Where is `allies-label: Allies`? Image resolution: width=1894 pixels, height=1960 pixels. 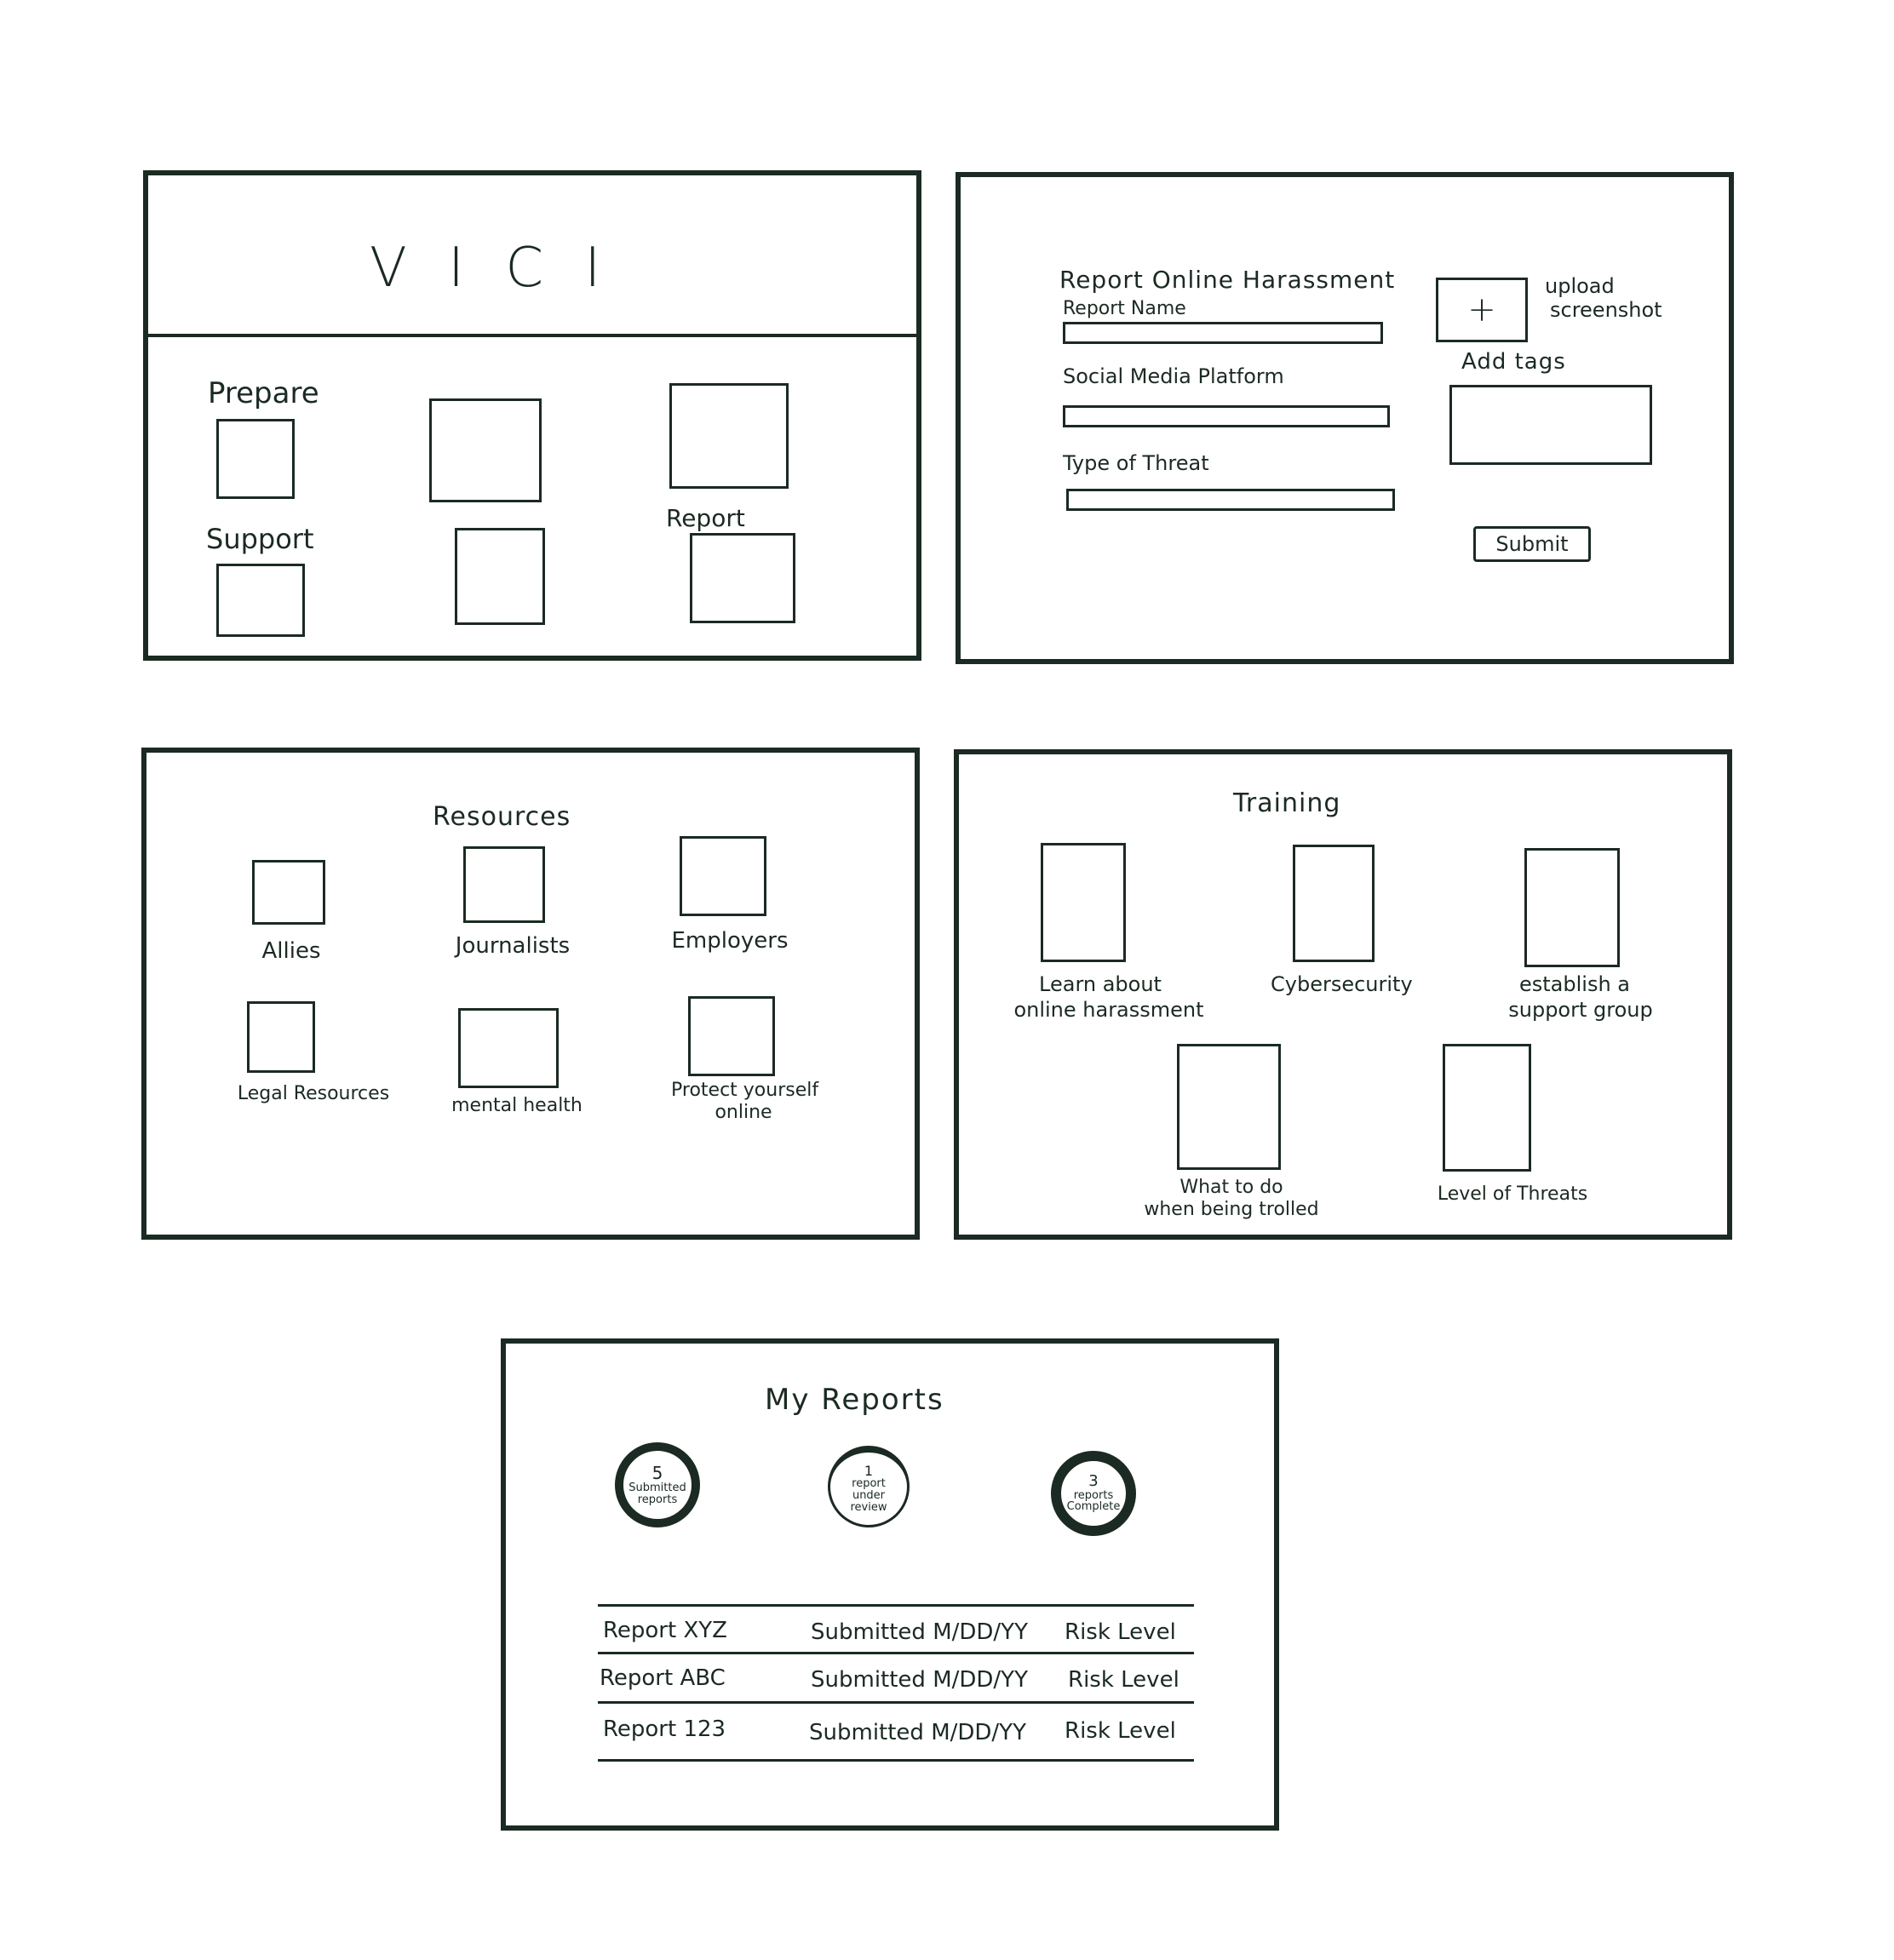 allies-label: Allies is located at coordinates (291, 951).